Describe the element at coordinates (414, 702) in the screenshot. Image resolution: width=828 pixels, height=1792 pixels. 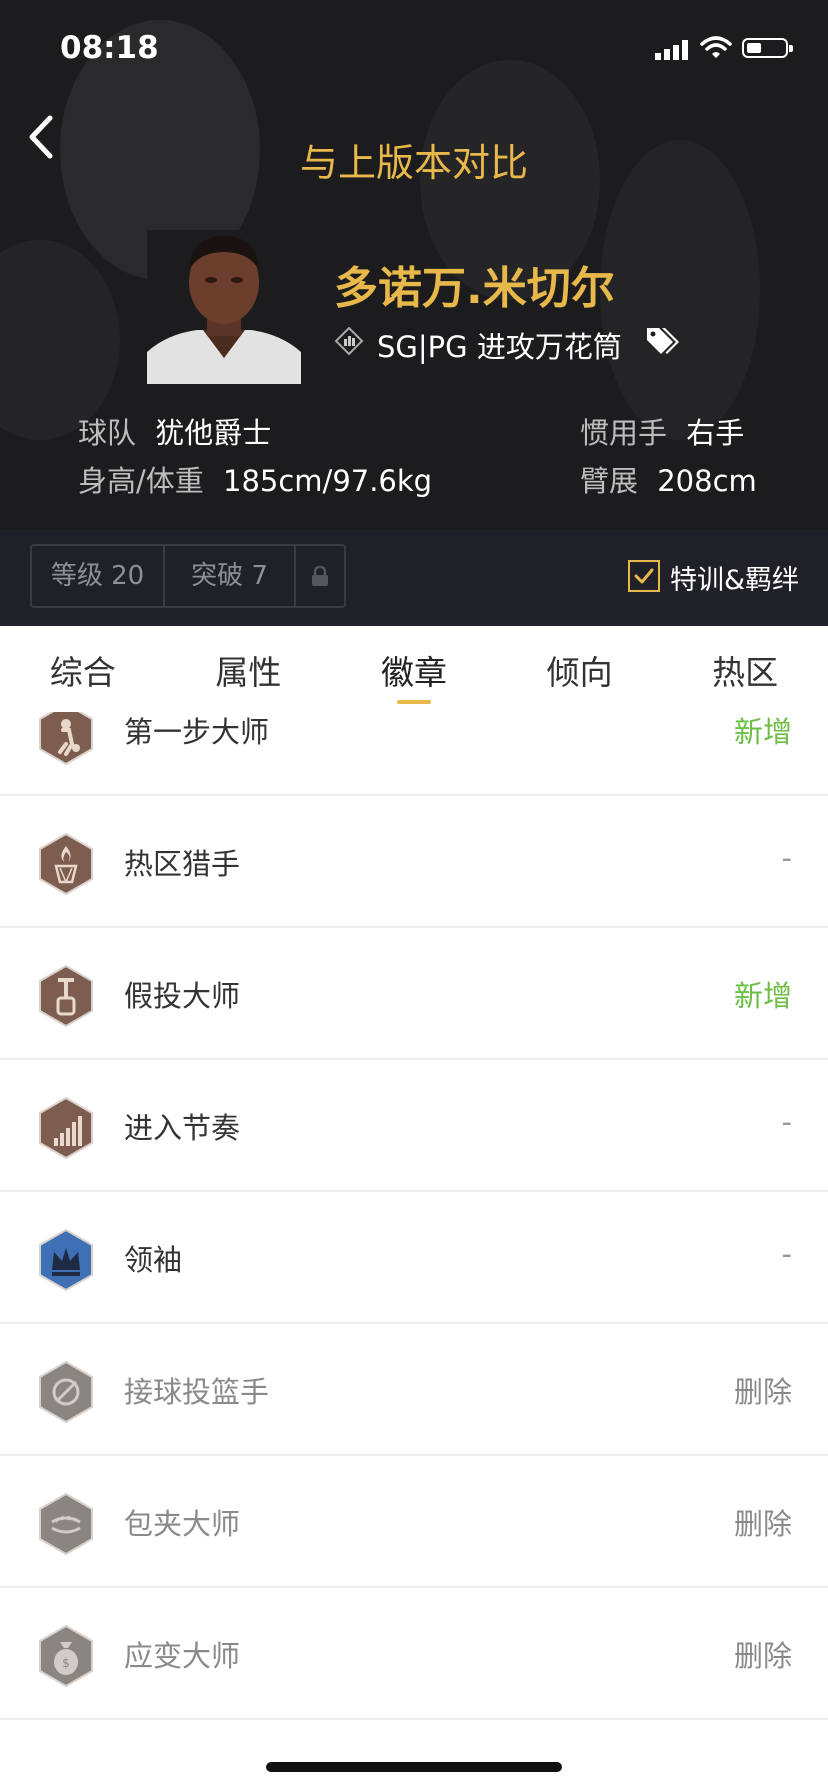
I see `active-tab-indicator` at that location.